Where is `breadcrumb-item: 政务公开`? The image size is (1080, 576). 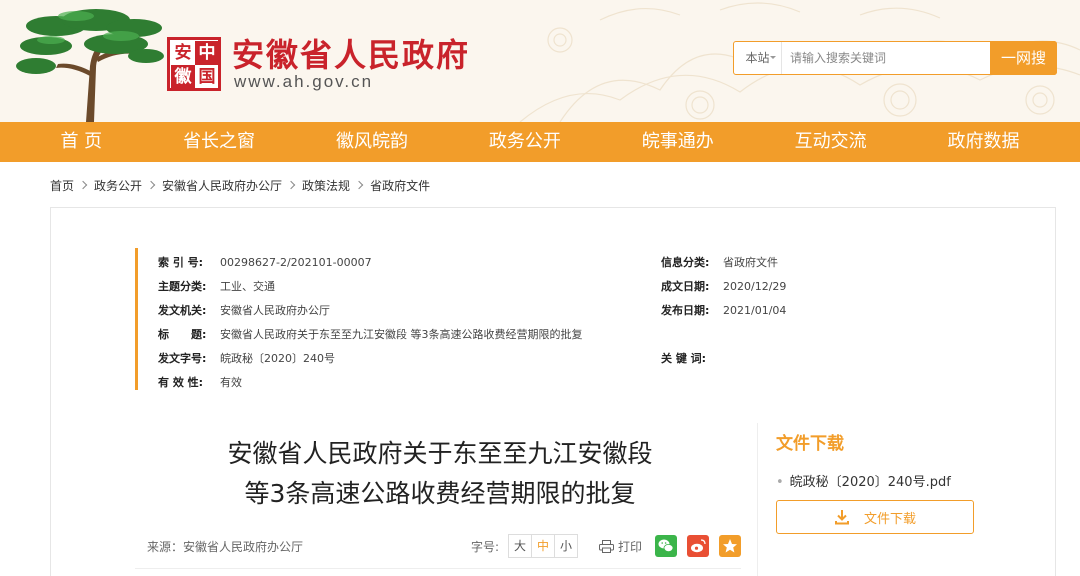
breadcrumb-item: 政务公开 is located at coordinates (118, 185).